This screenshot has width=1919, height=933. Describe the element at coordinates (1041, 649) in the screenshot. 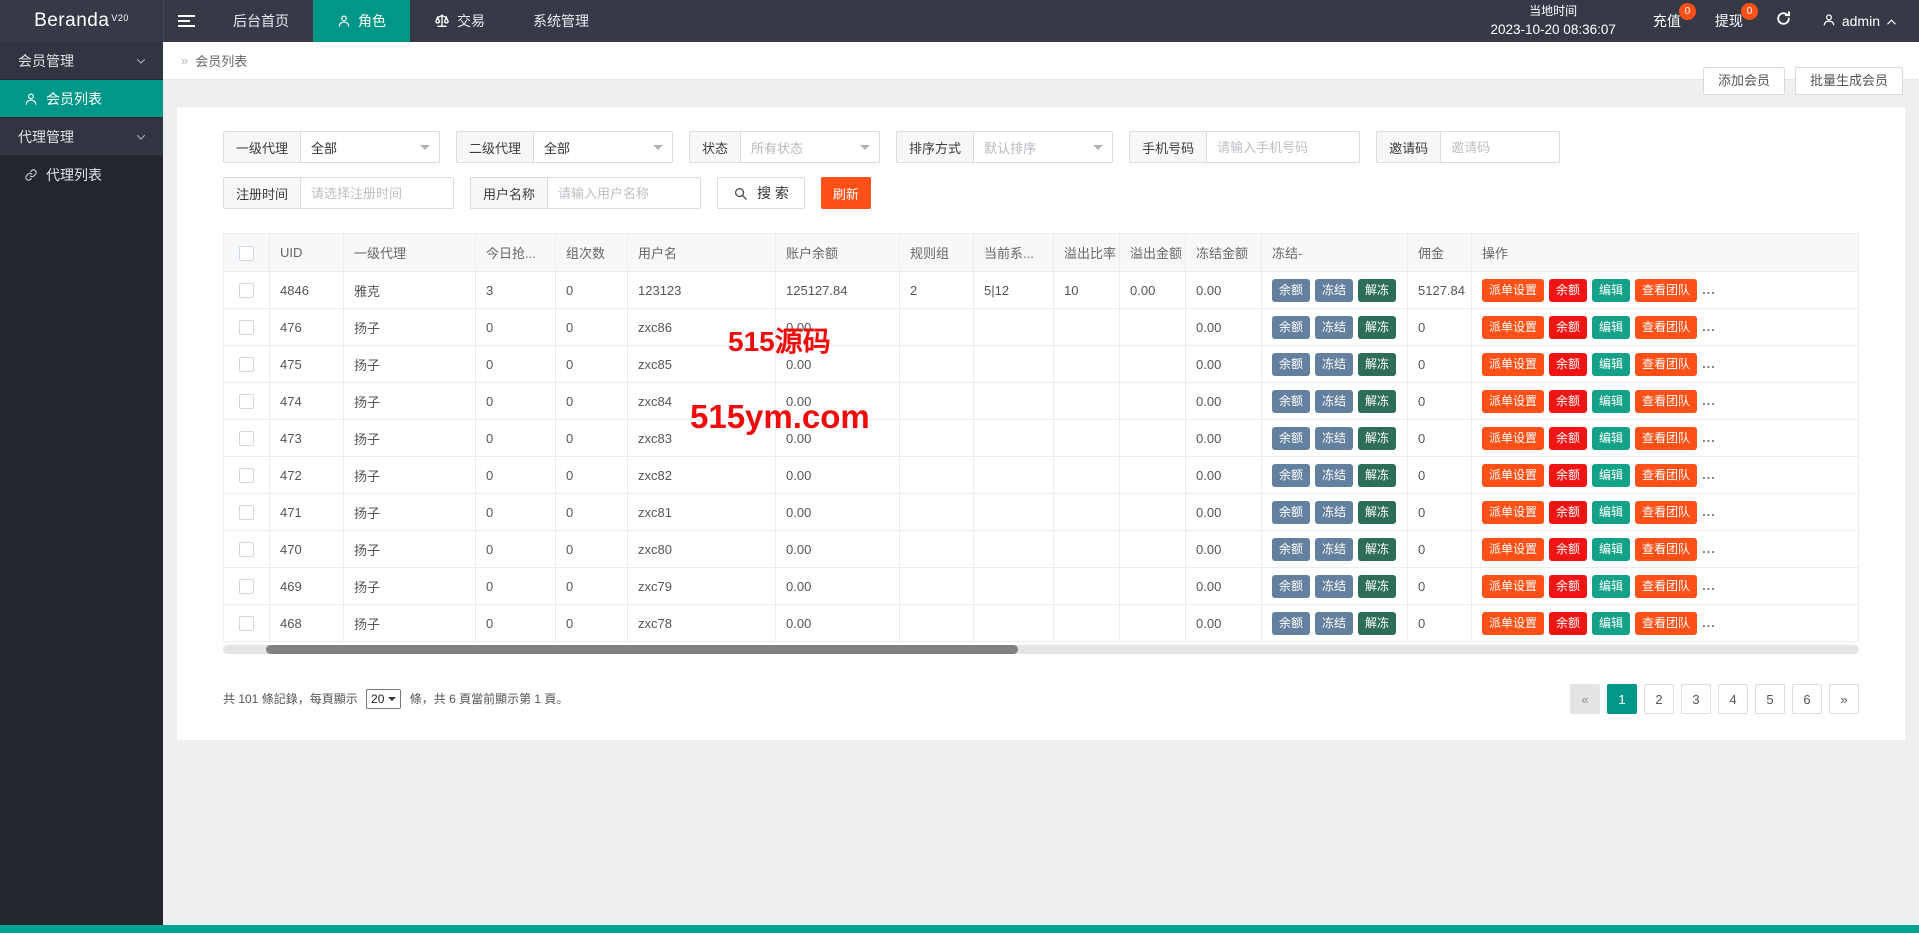

I see `horizontal-scrollbar` at that location.